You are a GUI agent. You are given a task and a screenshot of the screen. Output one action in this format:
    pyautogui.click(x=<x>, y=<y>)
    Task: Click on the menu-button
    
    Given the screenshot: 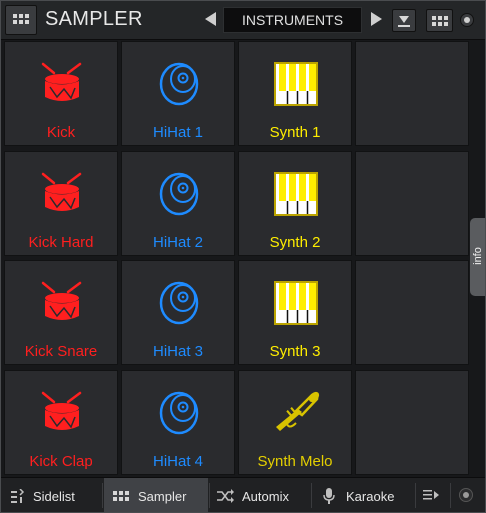 What is the action you would take?
    pyautogui.click(x=21, y=20)
    